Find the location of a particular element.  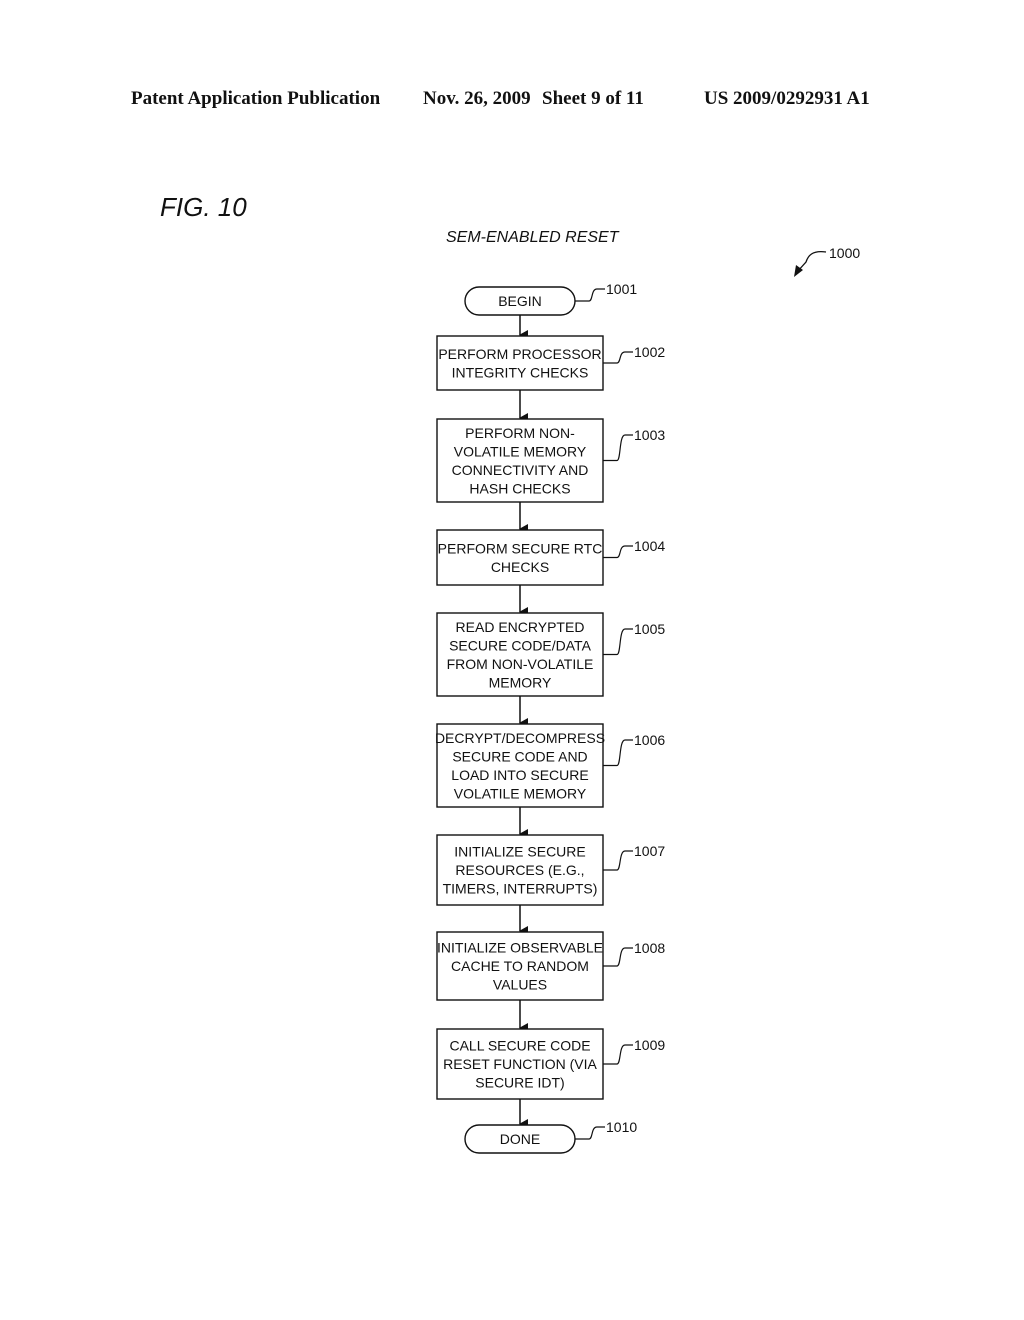

reference-number: 1003 is located at coordinates (649, 435).